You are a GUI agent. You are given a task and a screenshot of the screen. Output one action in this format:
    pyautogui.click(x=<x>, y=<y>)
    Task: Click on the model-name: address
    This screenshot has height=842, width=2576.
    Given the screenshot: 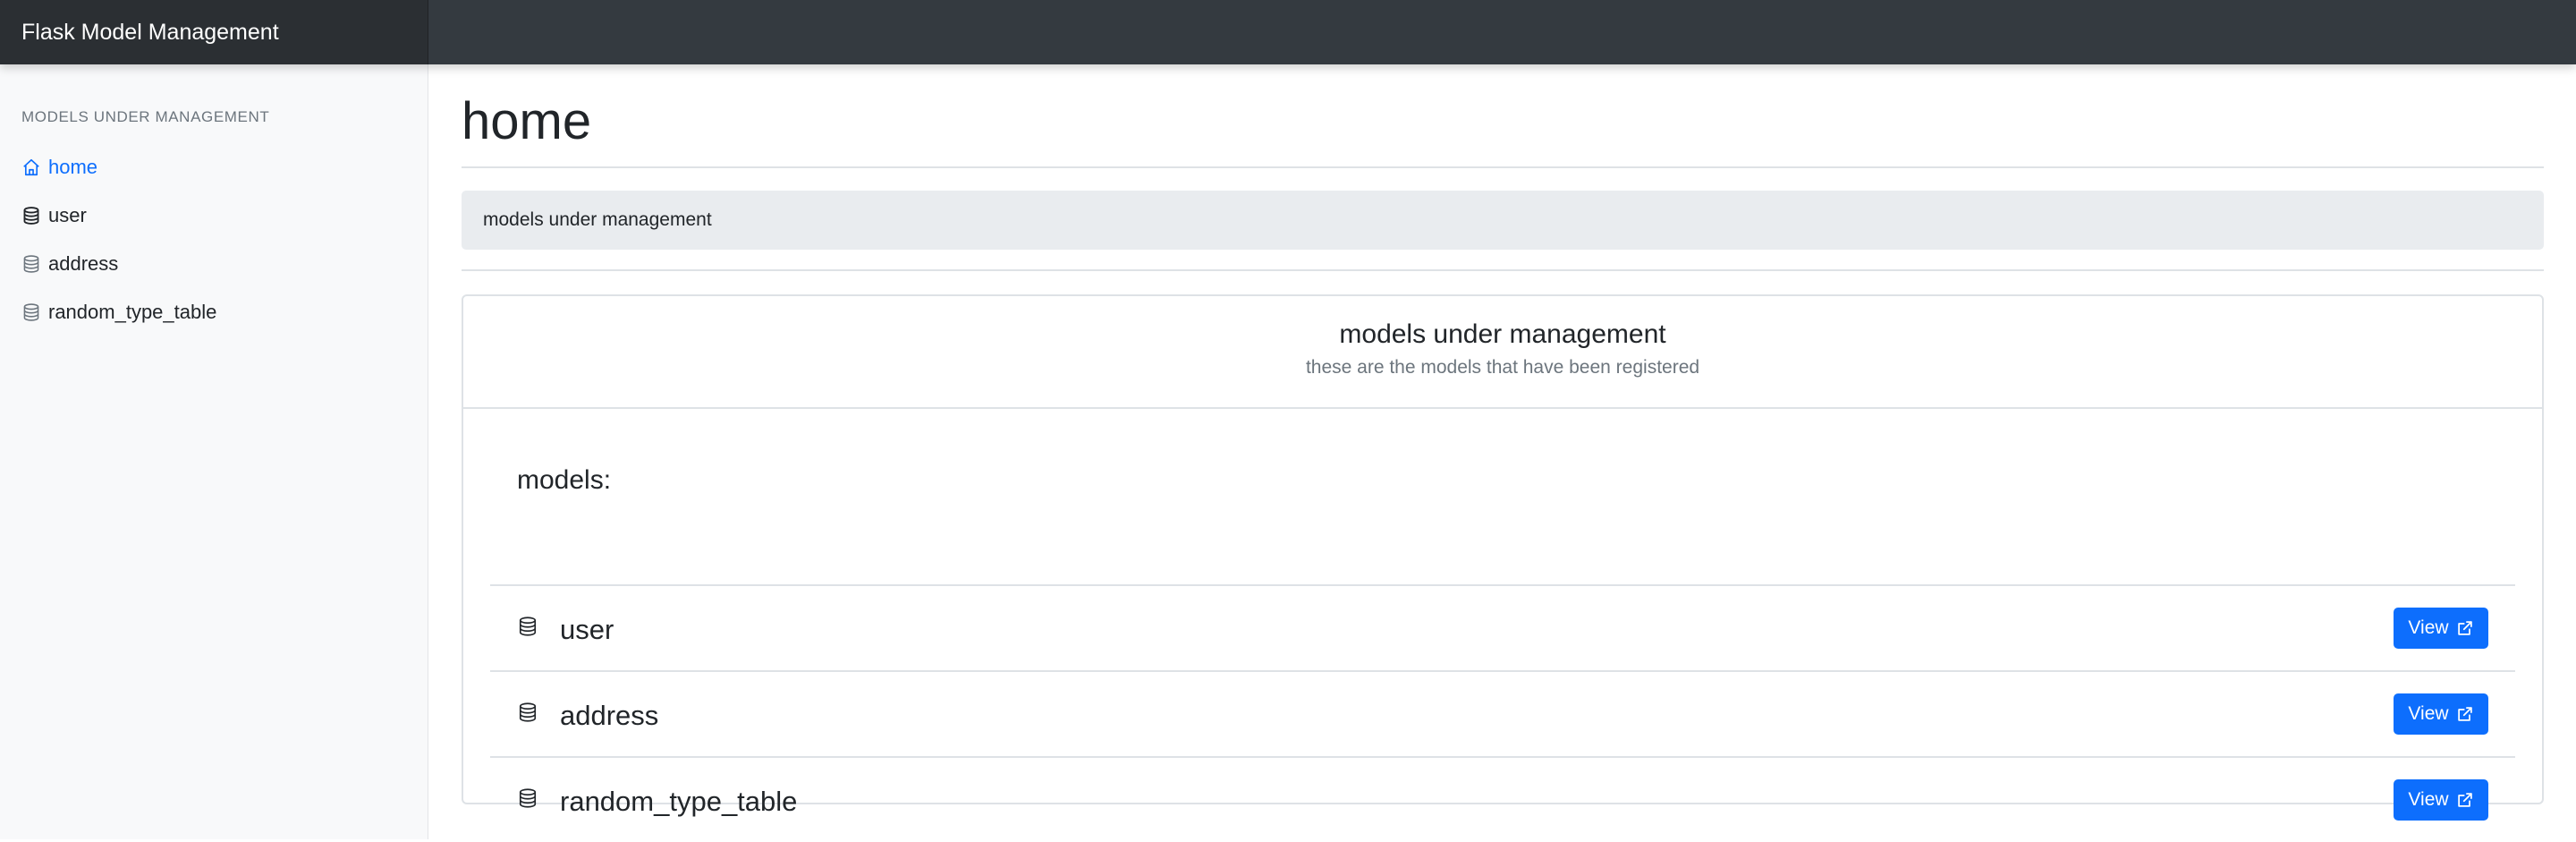 What is the action you would take?
    pyautogui.click(x=609, y=716)
    